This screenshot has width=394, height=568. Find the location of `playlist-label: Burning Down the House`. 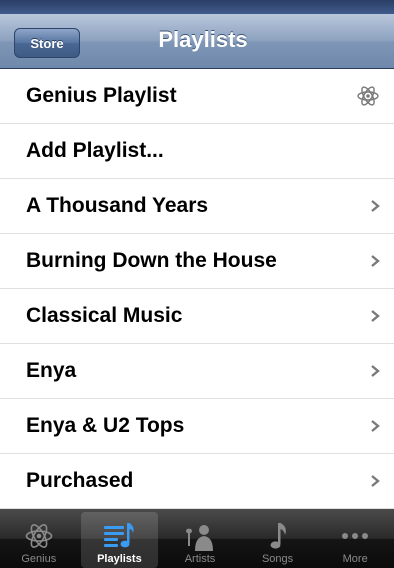

playlist-label: Burning Down the House is located at coordinates (151, 260).